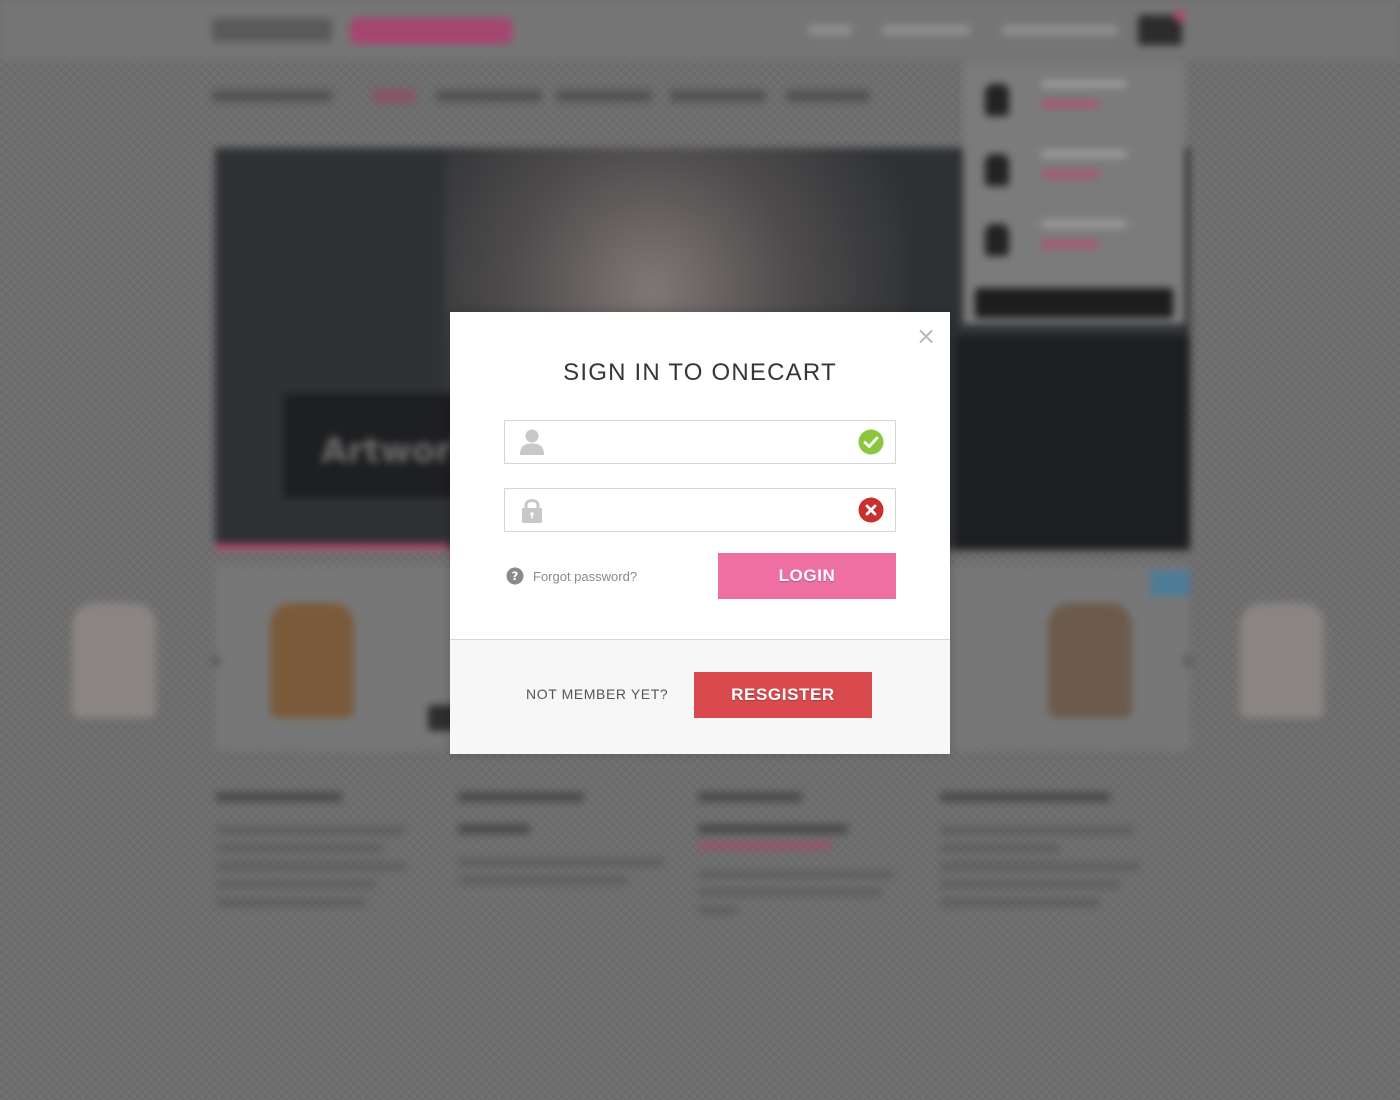 This screenshot has width=1400, height=1100. What do you see at coordinates (585, 576) in the screenshot?
I see `forgot-password-label: Forgot password?` at bounding box center [585, 576].